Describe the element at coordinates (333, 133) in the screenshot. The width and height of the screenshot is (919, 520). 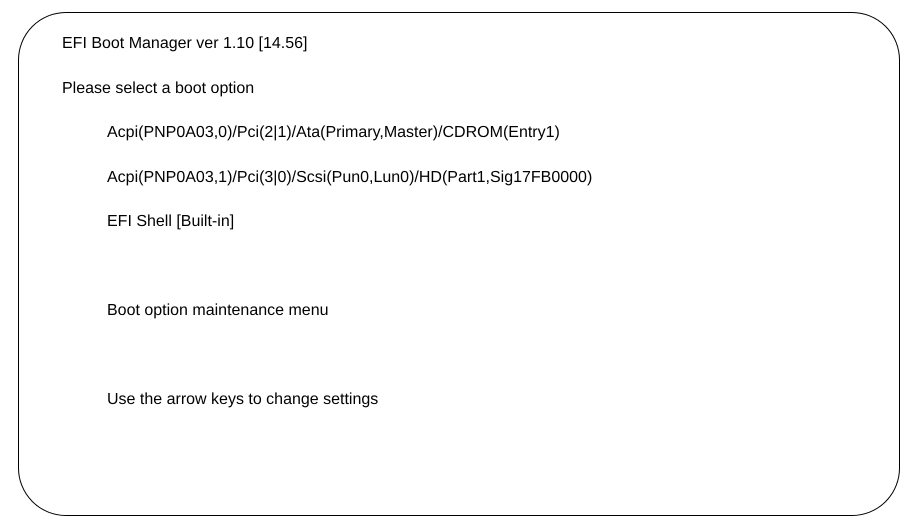
I see `boot-option: Acpi(PNP0A03,0)/Pci(2|1)/Ata(Primary,Master)/CDROM(Entry1)` at that location.